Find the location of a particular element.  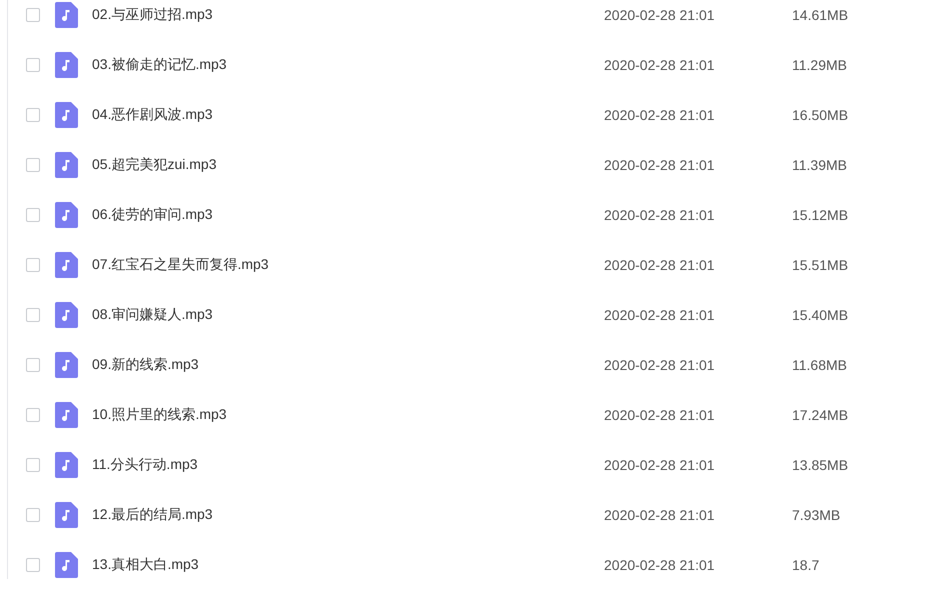

file-name: 02.与巫师过招.mp3 is located at coordinates (348, 15).